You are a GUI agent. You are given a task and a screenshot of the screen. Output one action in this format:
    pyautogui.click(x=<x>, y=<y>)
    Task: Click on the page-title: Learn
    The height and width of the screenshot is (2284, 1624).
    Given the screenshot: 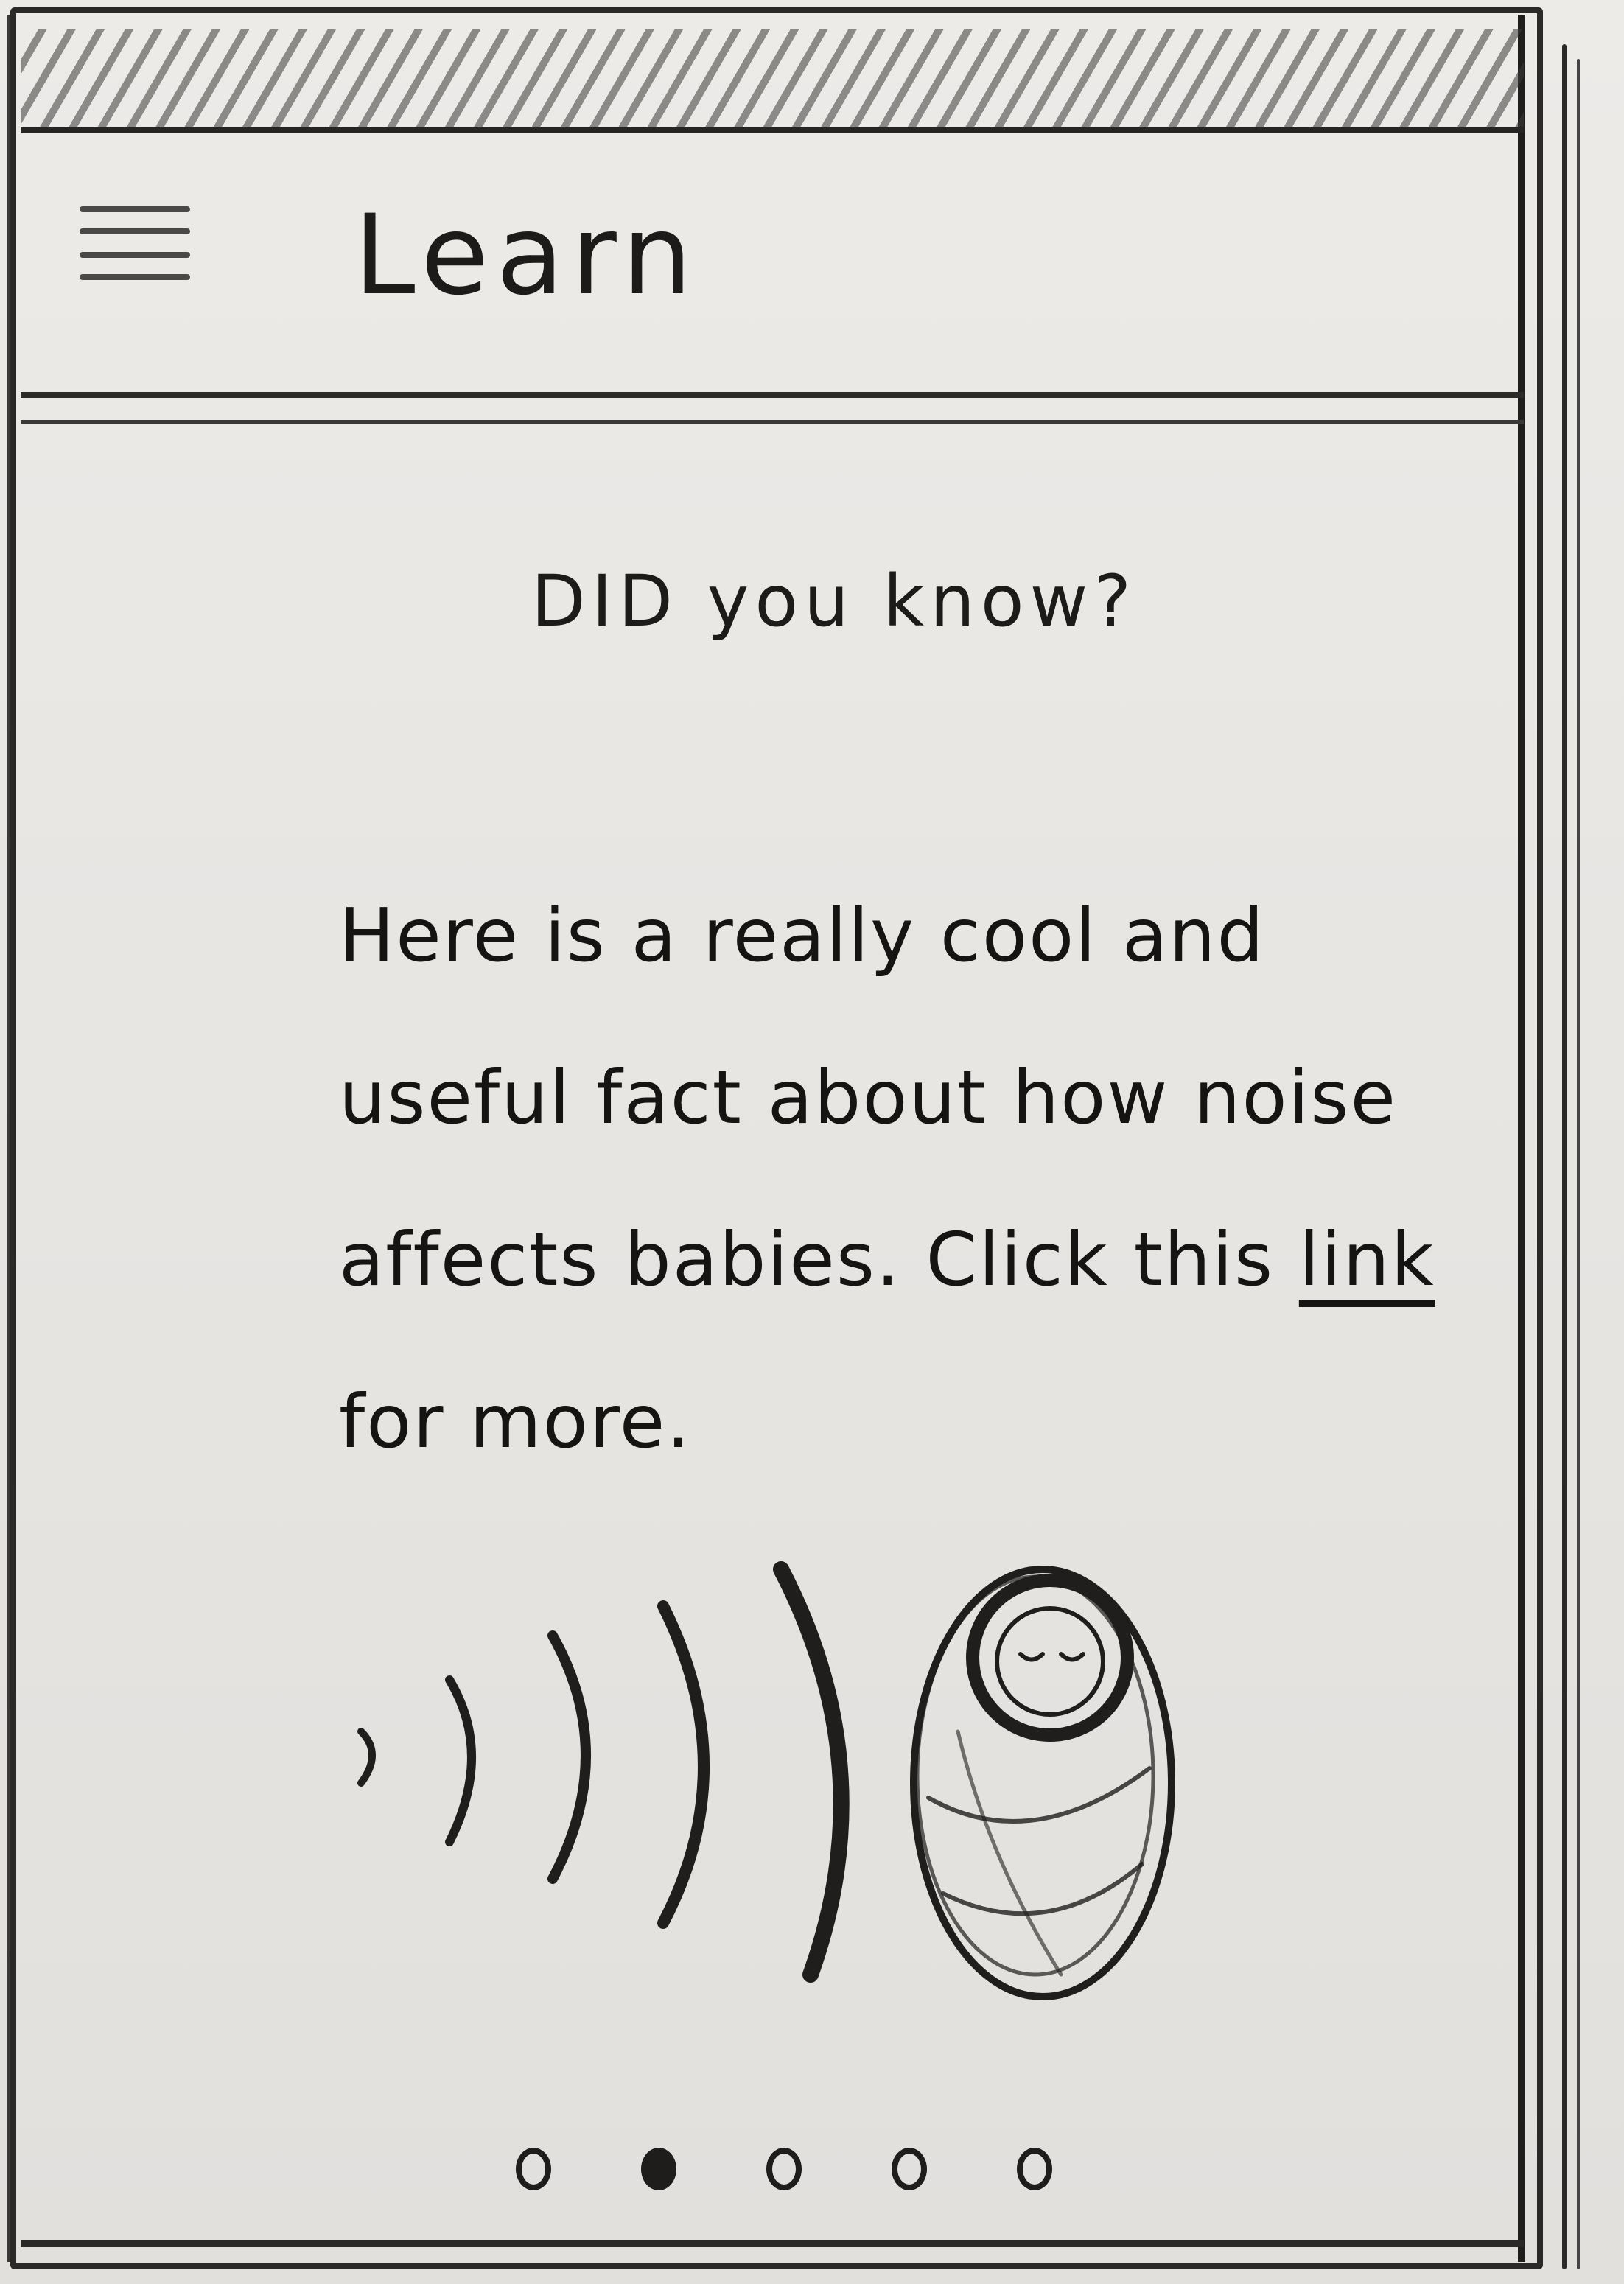 What is the action you would take?
    pyautogui.click(x=527, y=256)
    